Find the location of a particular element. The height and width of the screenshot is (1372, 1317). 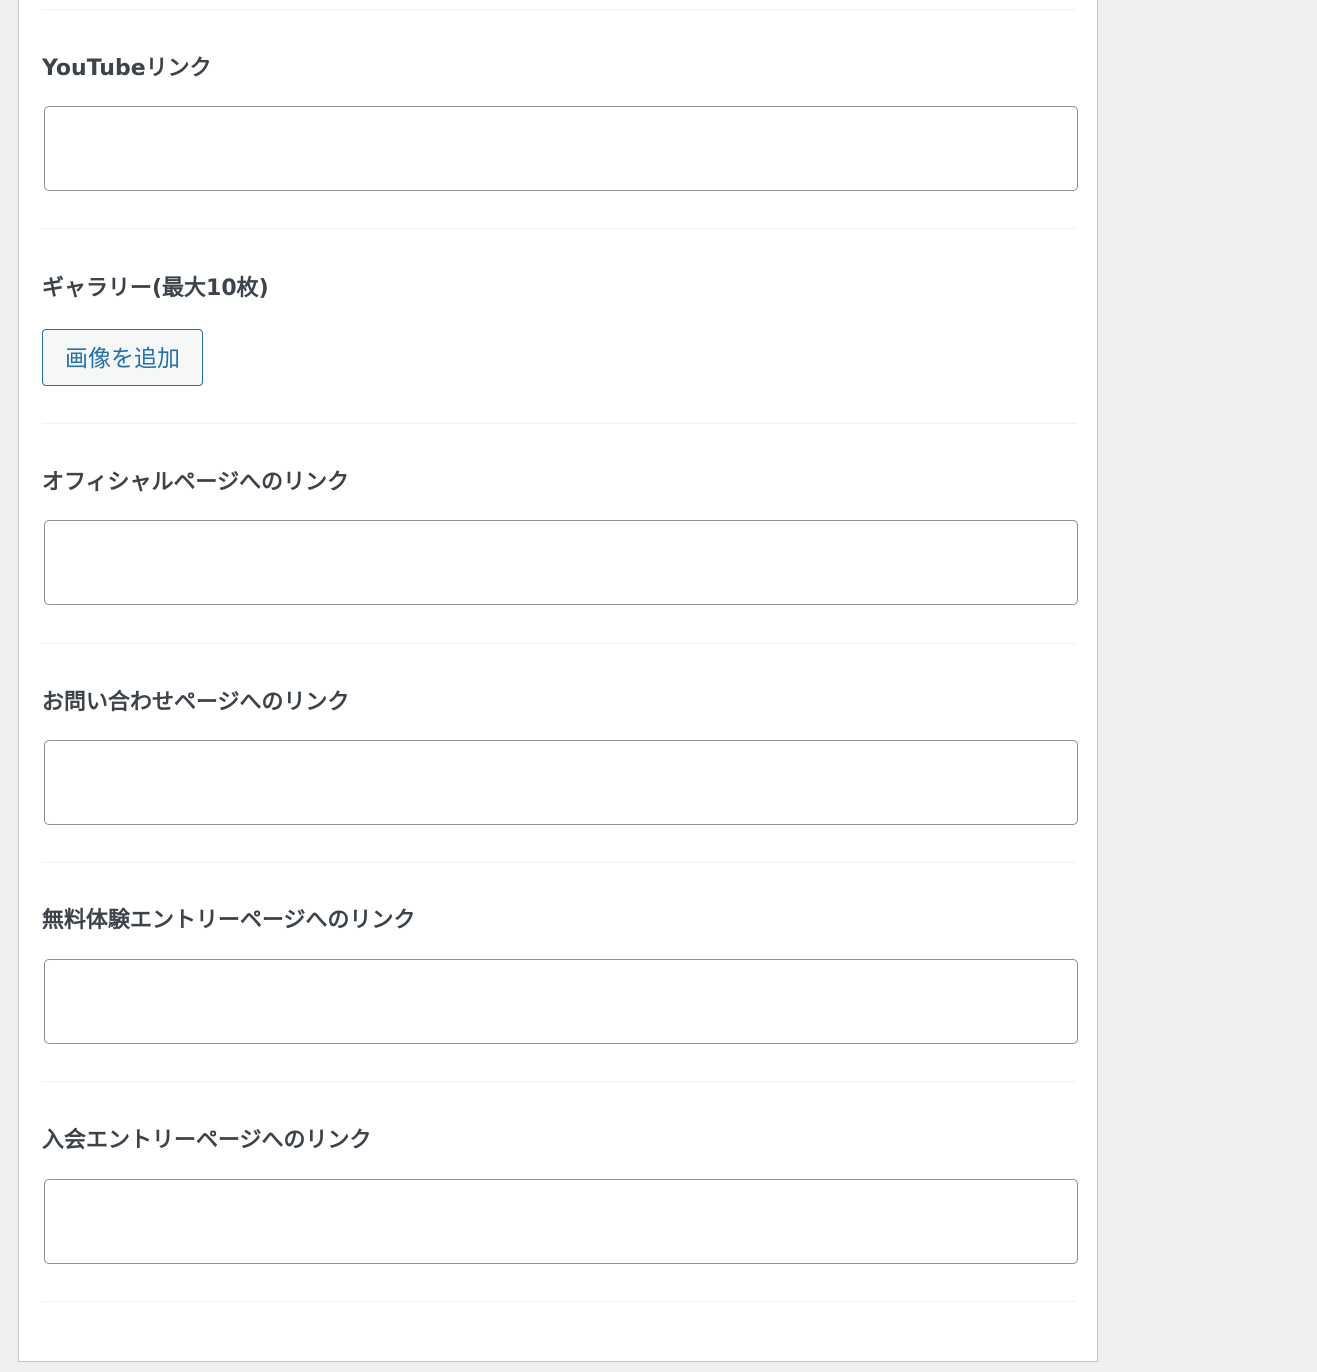

official-page-link-label: オフィシャルページへのリンク is located at coordinates (196, 482).